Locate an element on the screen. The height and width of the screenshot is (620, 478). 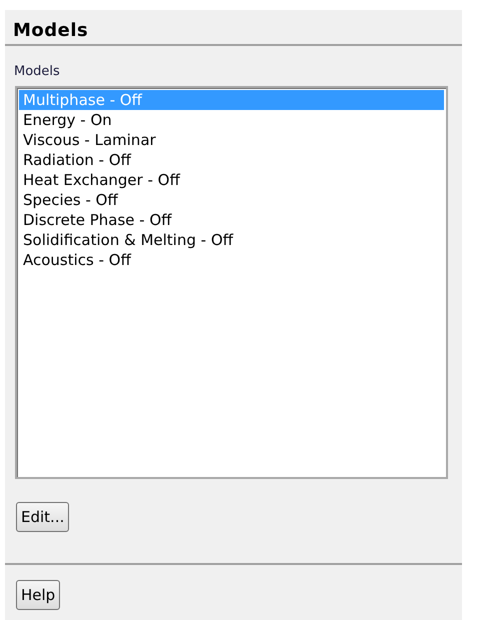
list-label: Models is located at coordinates (37, 72).